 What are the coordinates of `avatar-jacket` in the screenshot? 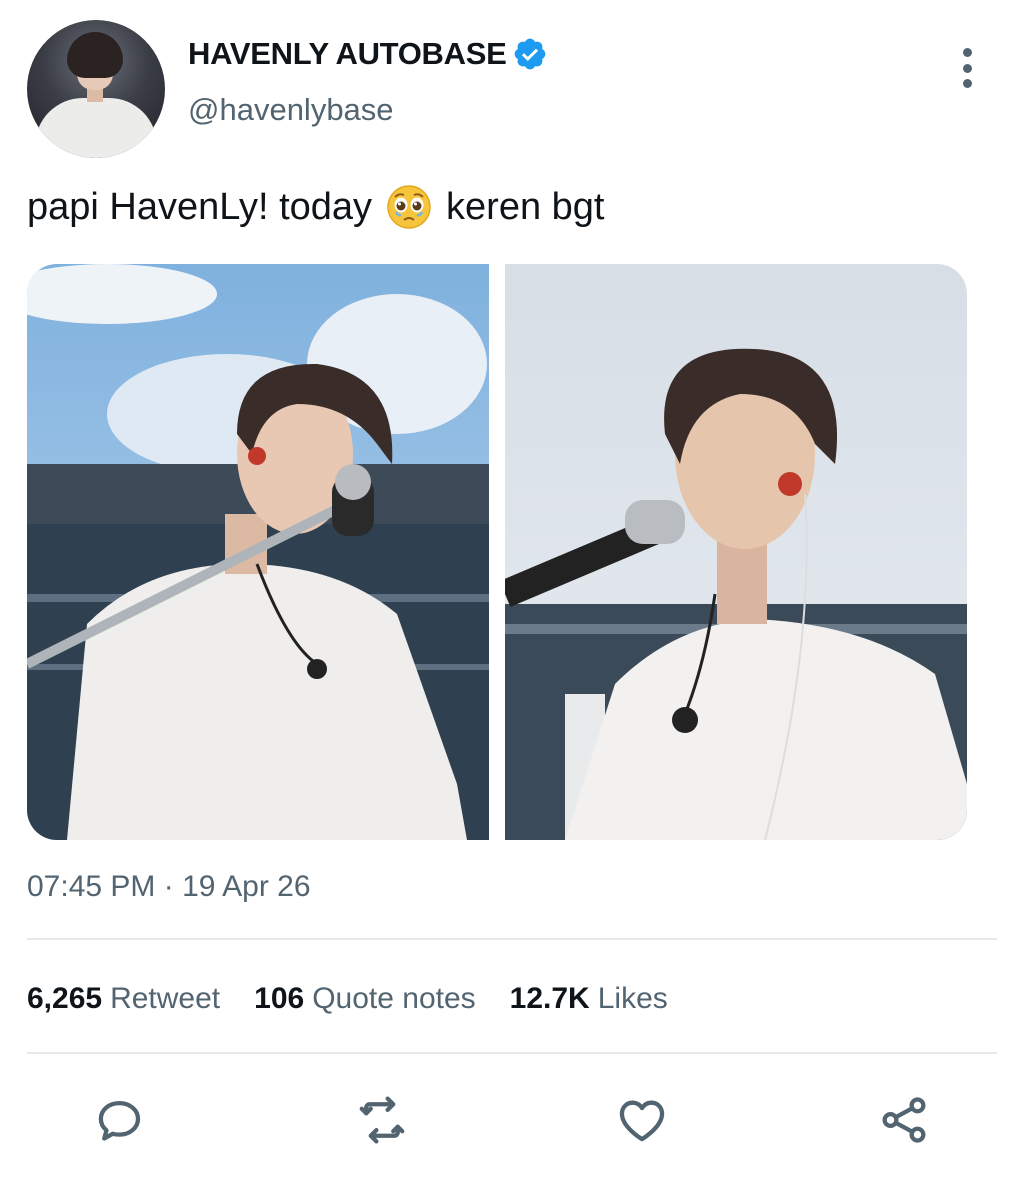 It's located at (96, 128).